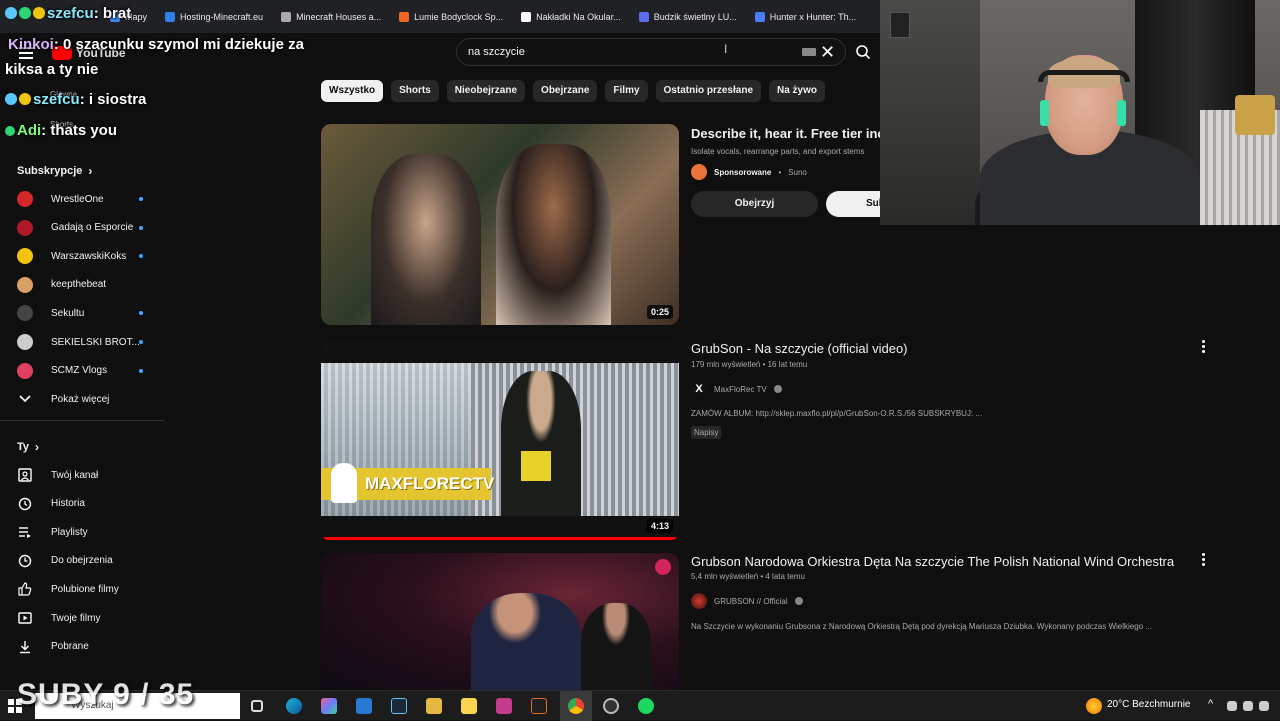  What do you see at coordinates (106, 694) in the screenshot?
I see `subscriber-goal-overlay: SUBY 9 / 35` at bounding box center [106, 694].